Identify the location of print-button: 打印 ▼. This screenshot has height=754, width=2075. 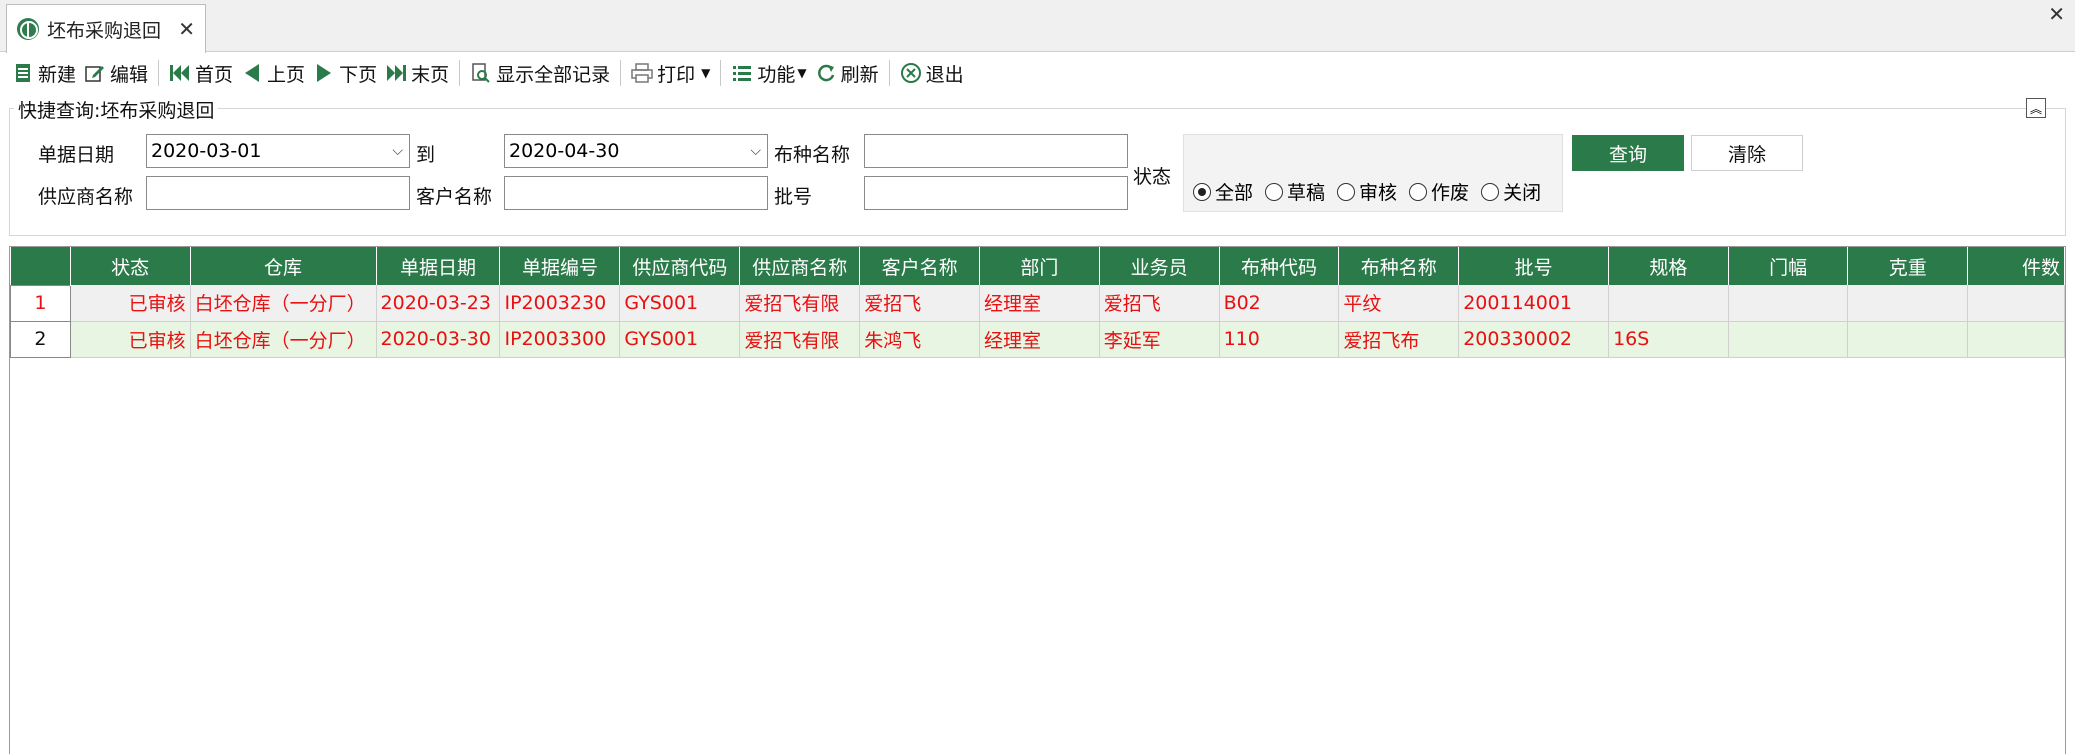
(670, 73).